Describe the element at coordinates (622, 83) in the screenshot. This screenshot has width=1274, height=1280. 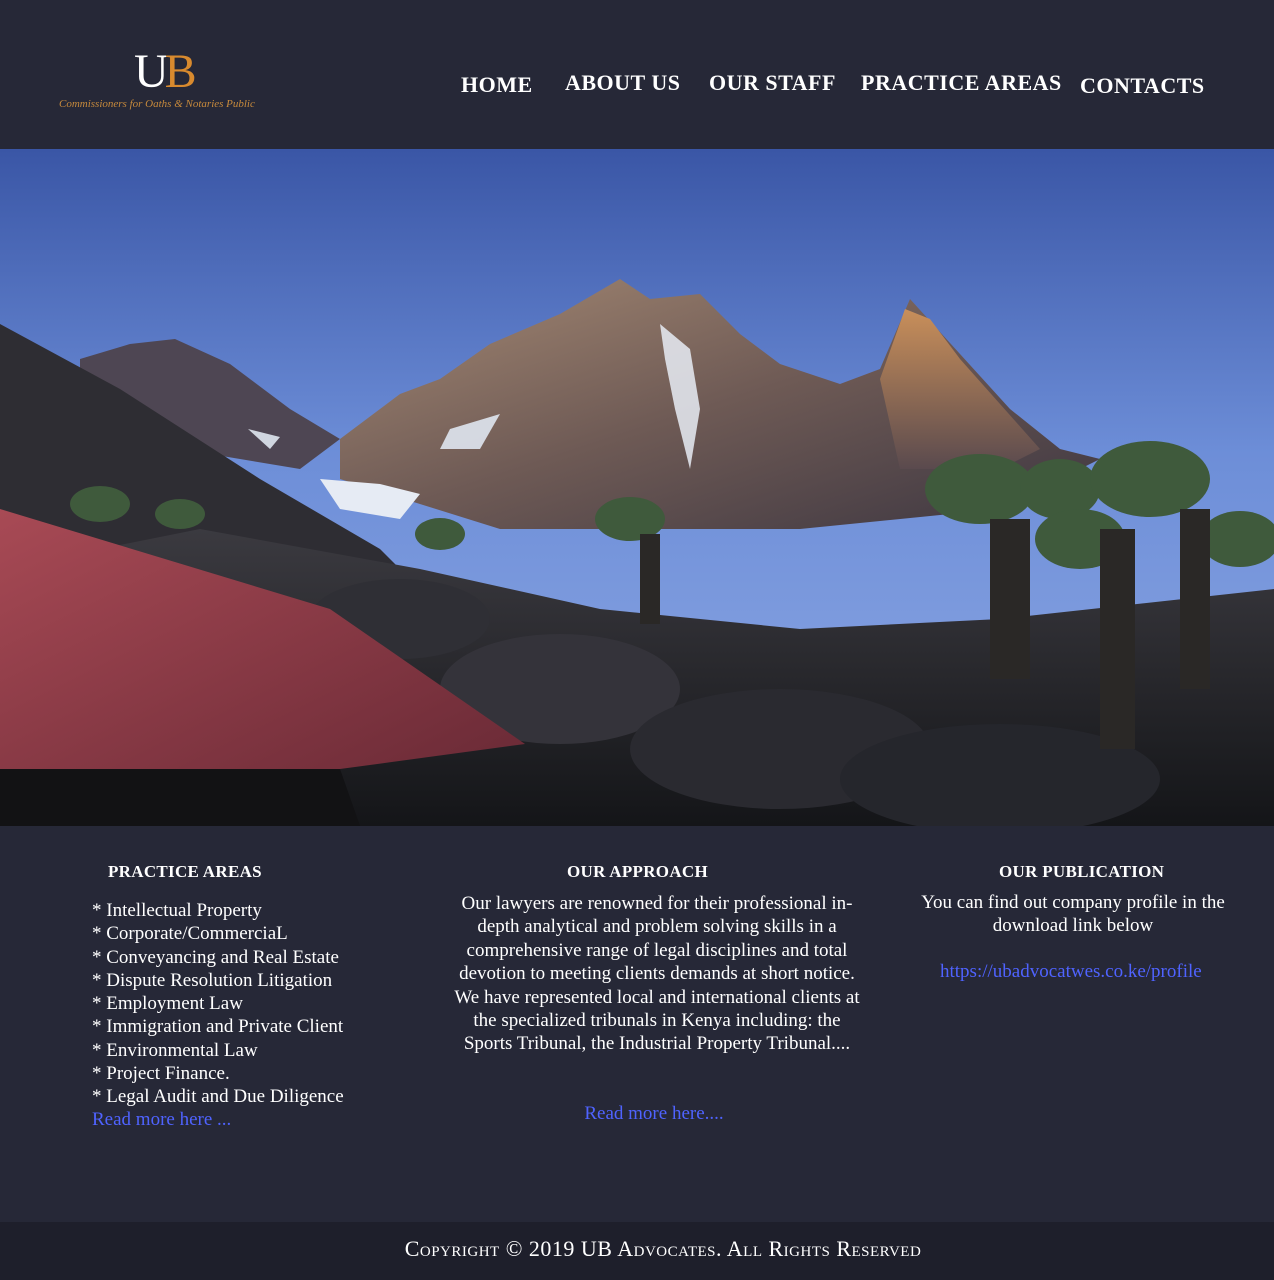
I see `nav-about-us: ABOUT US` at that location.